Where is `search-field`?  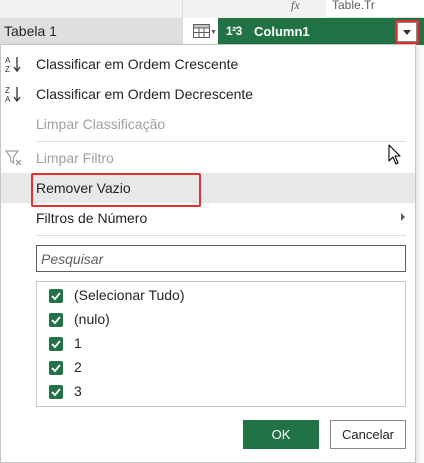 search-field is located at coordinates (221, 258).